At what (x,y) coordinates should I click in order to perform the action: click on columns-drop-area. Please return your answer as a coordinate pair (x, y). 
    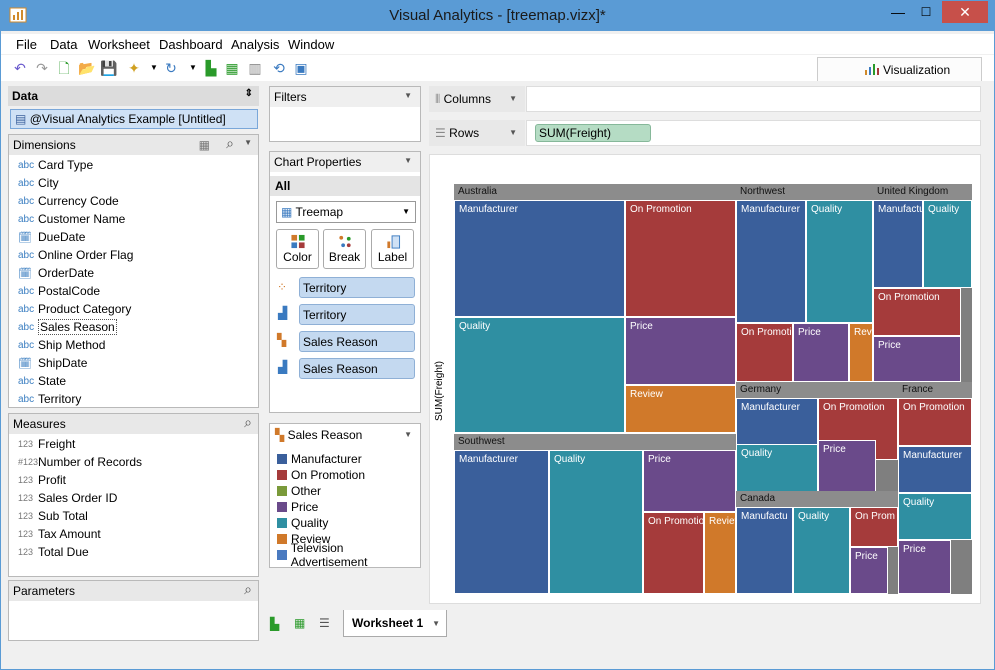
    Looking at the image, I should click on (753, 99).